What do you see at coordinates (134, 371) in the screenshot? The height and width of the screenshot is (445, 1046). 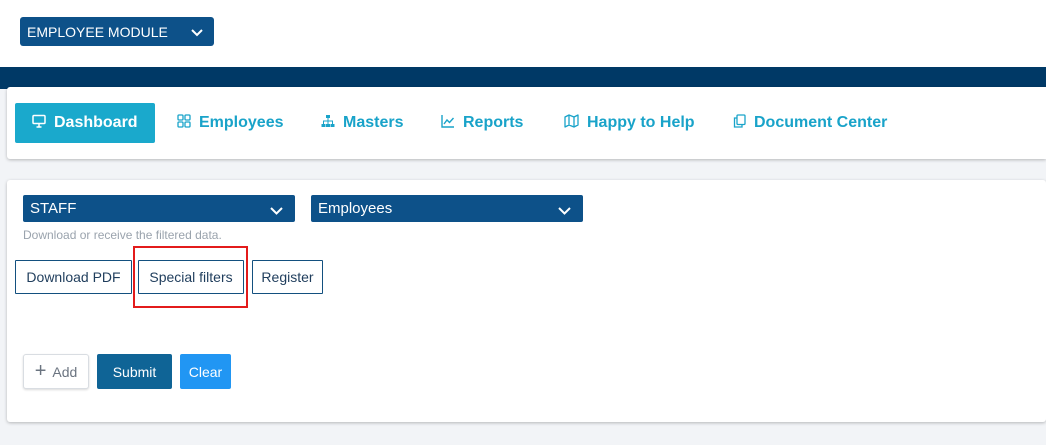 I see `submit-button: Submit` at bounding box center [134, 371].